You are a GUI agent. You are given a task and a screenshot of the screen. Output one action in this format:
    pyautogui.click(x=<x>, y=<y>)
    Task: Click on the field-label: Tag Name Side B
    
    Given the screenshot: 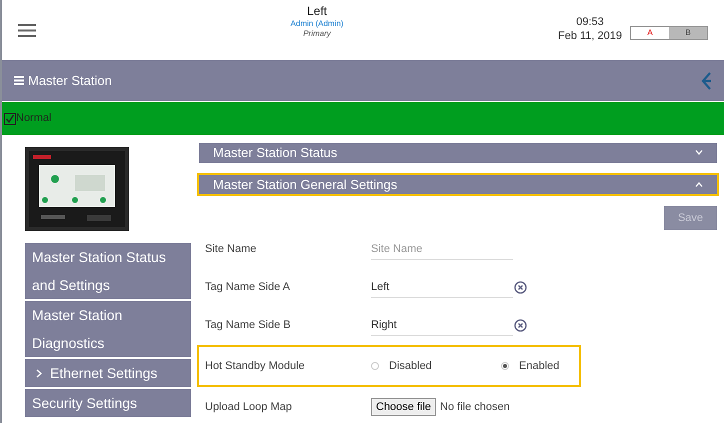 What is the action you would take?
    pyautogui.click(x=248, y=325)
    